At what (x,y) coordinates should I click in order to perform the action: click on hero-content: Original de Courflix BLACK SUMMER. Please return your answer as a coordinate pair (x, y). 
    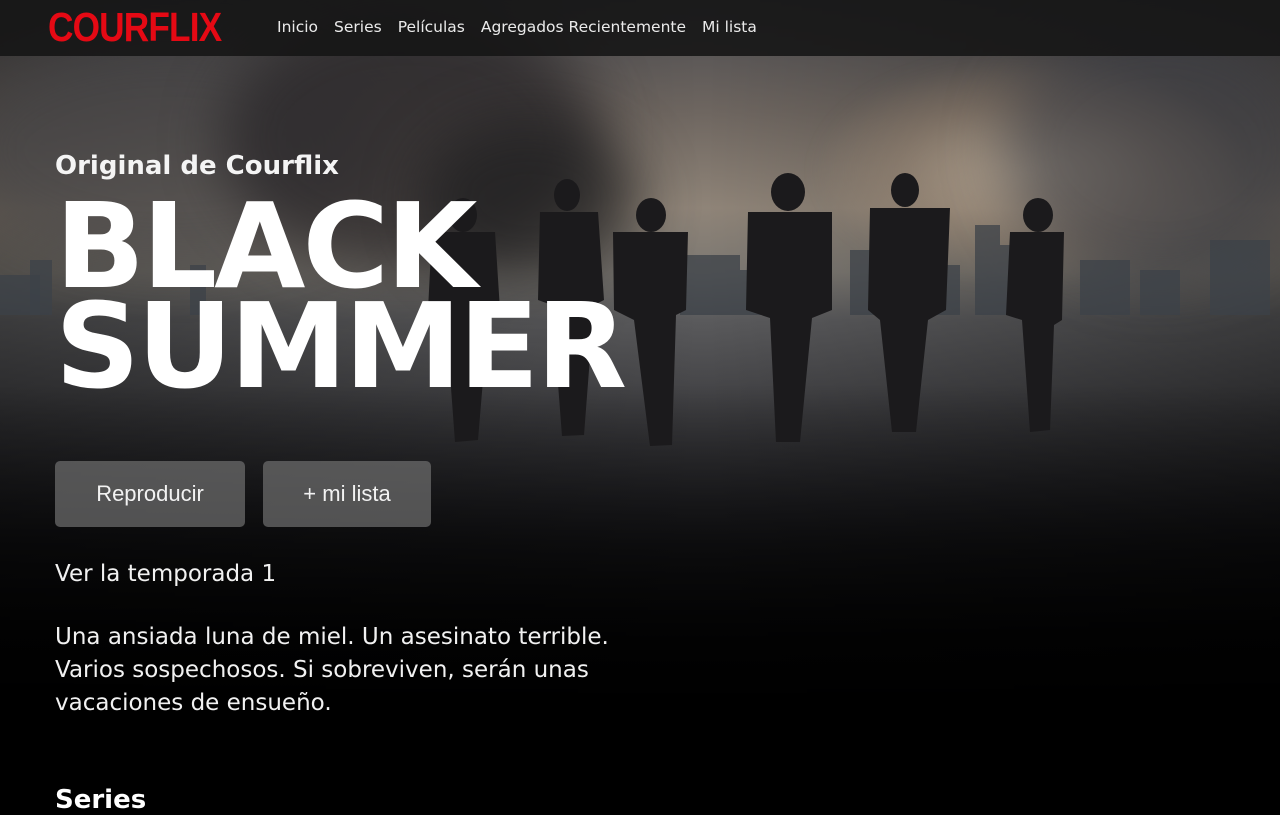
    Looking at the image, I should click on (341, 281).